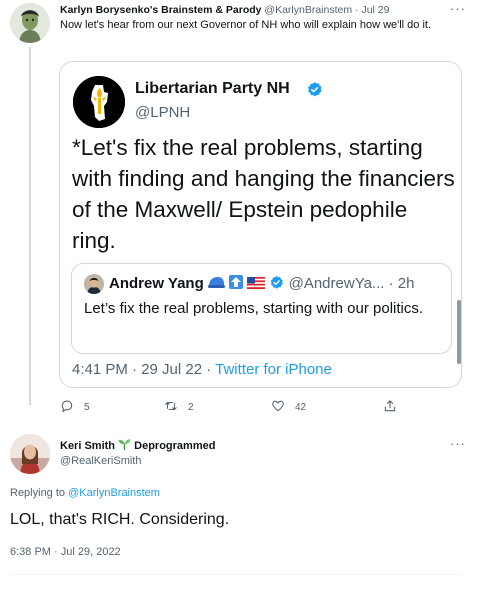  Describe the element at coordinates (87, 446) in the screenshot. I see `author-name: Keri Smith` at that location.